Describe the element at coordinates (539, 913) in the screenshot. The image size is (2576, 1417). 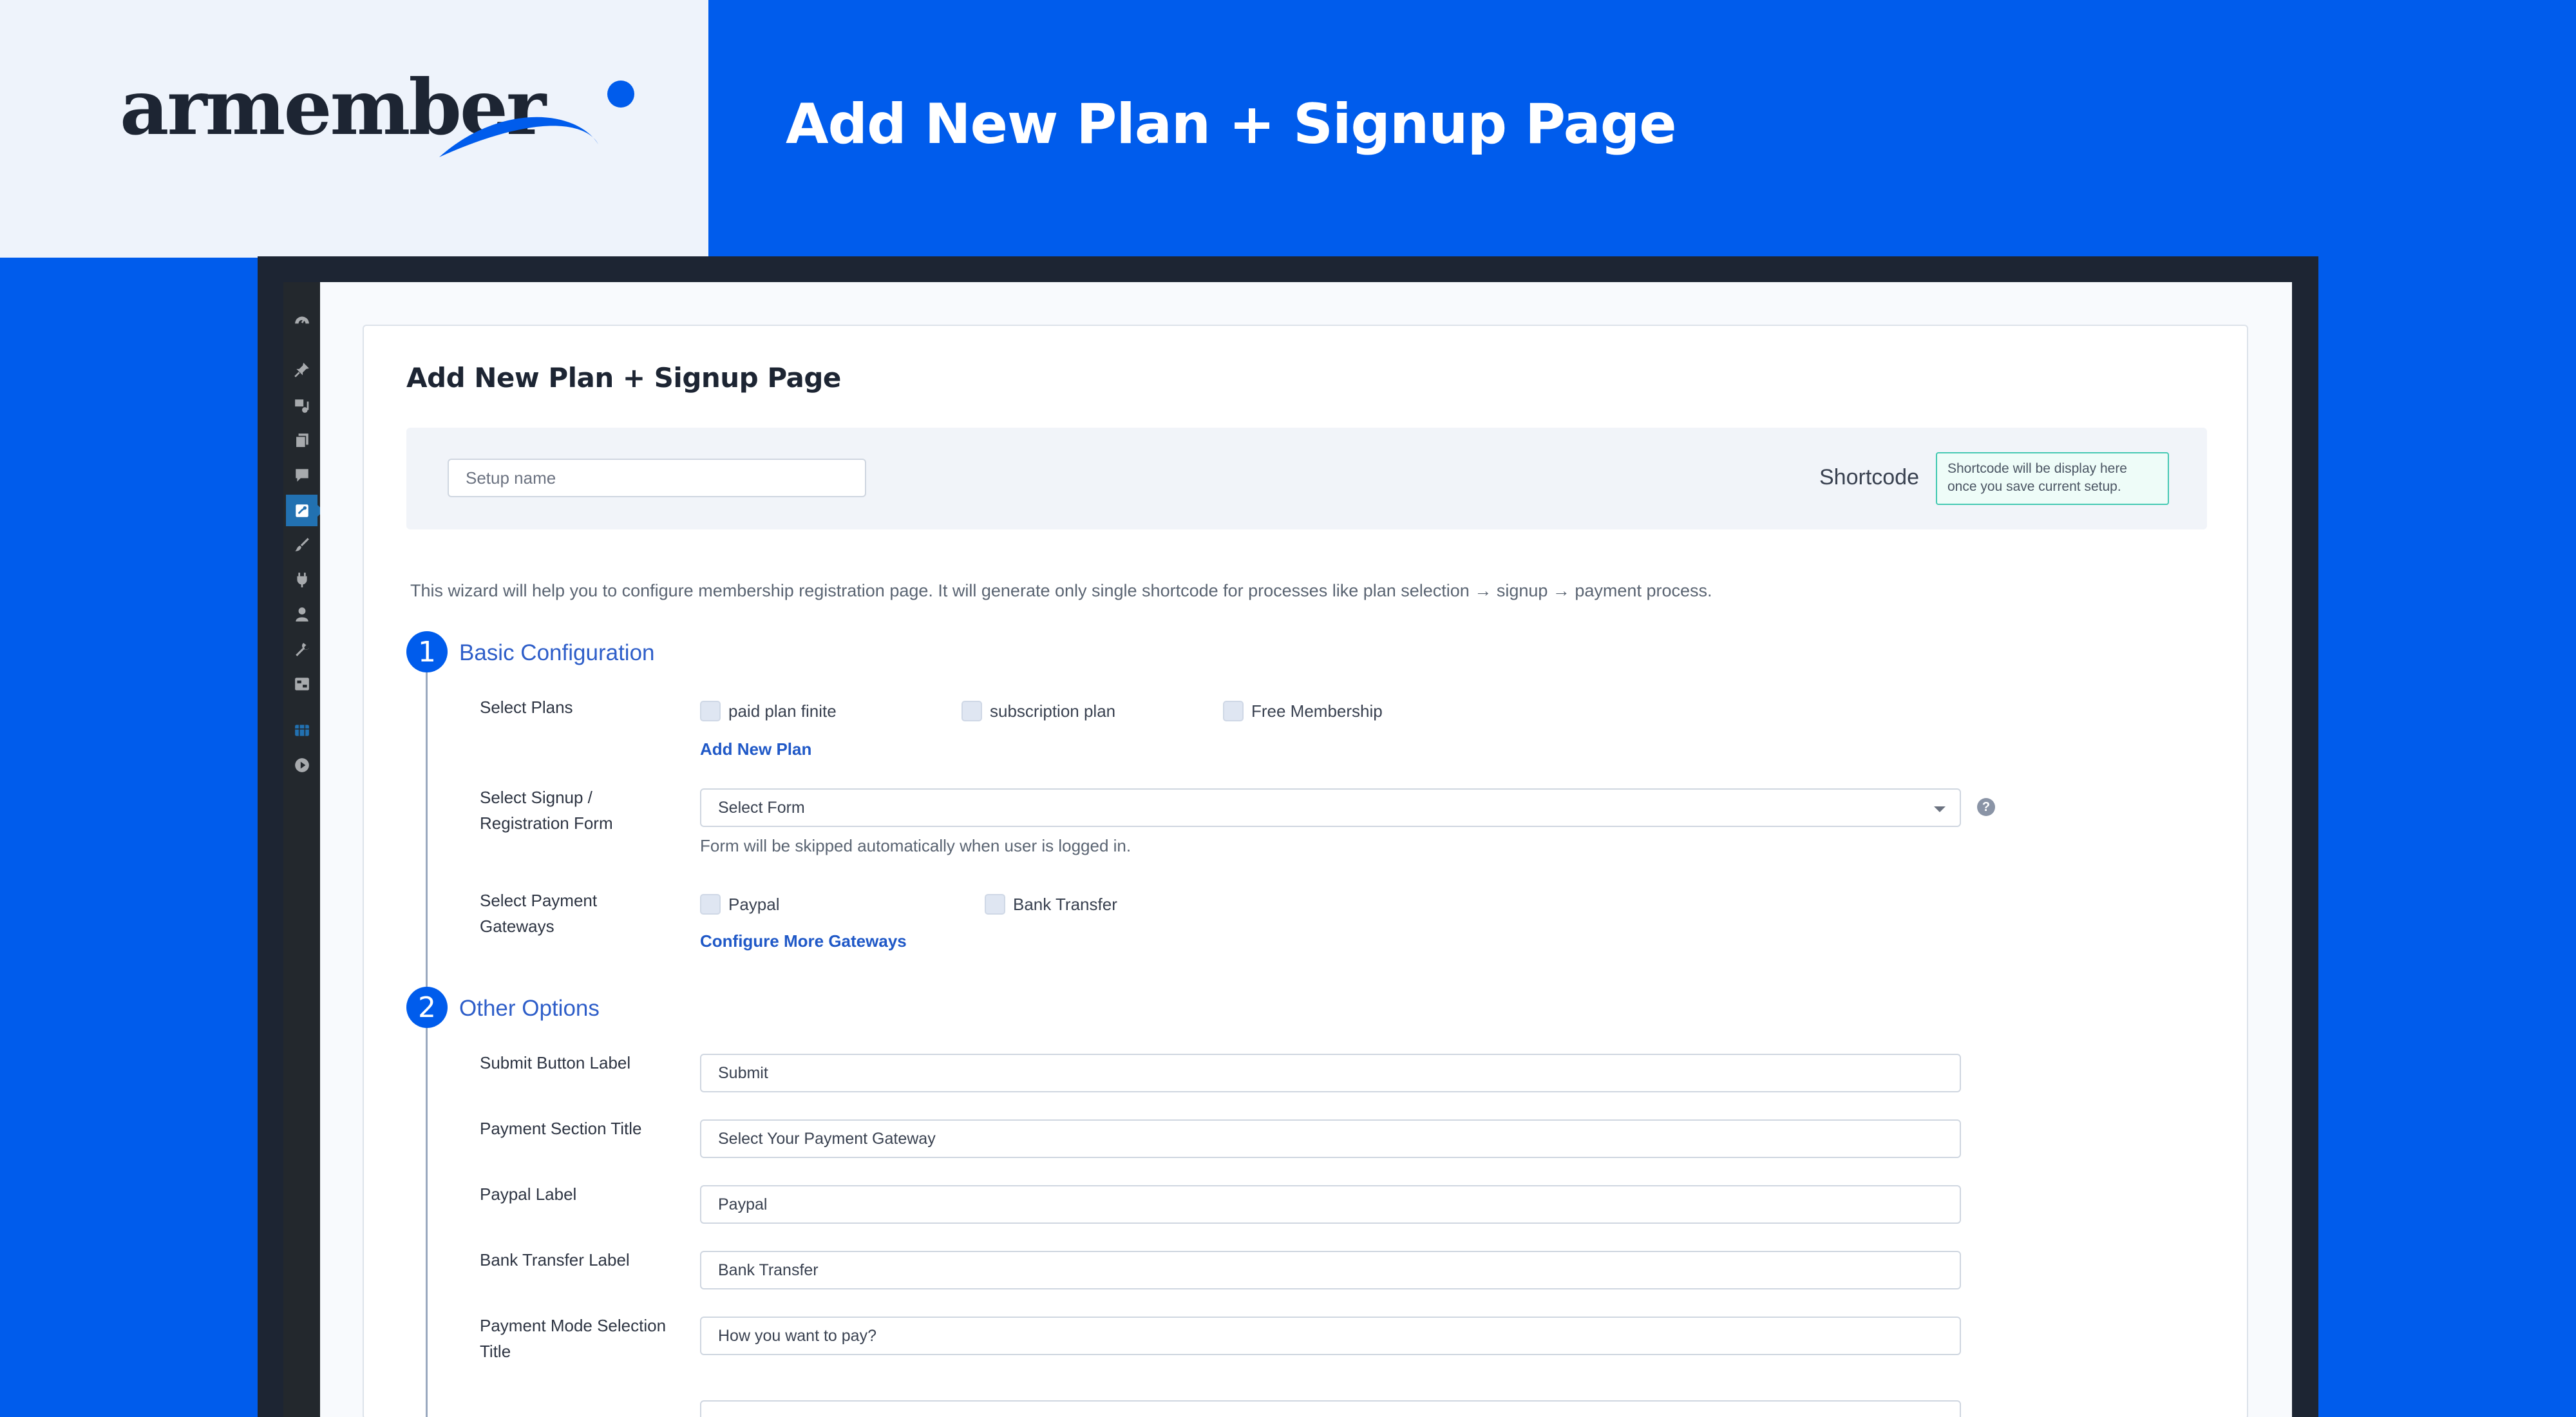
I see `payment-gateways-label: Select Payment Gateways` at that location.